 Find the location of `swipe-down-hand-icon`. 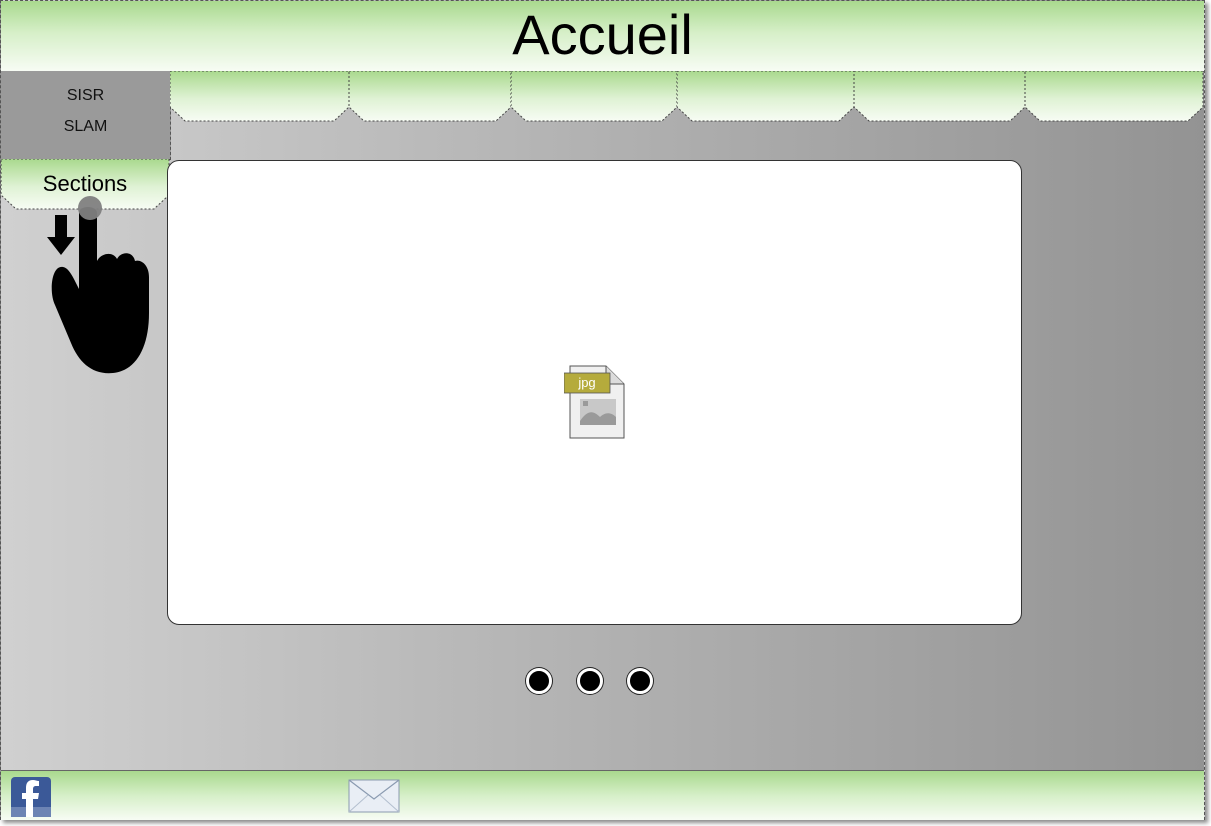

swipe-down-hand-icon is located at coordinates (98, 285).